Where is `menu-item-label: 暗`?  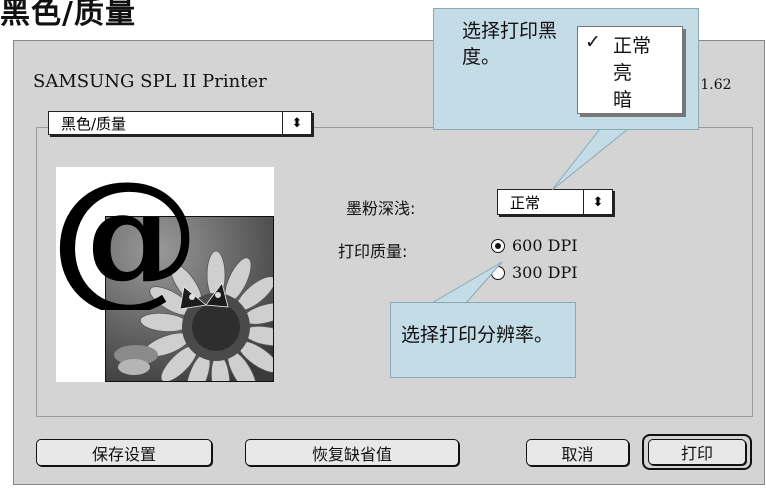
menu-item-label: 暗 is located at coordinates (623, 100).